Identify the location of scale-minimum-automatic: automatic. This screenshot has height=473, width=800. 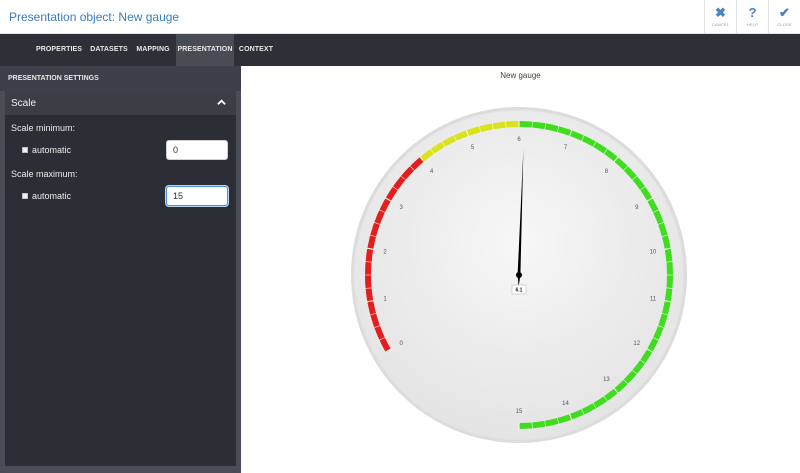
(46, 150).